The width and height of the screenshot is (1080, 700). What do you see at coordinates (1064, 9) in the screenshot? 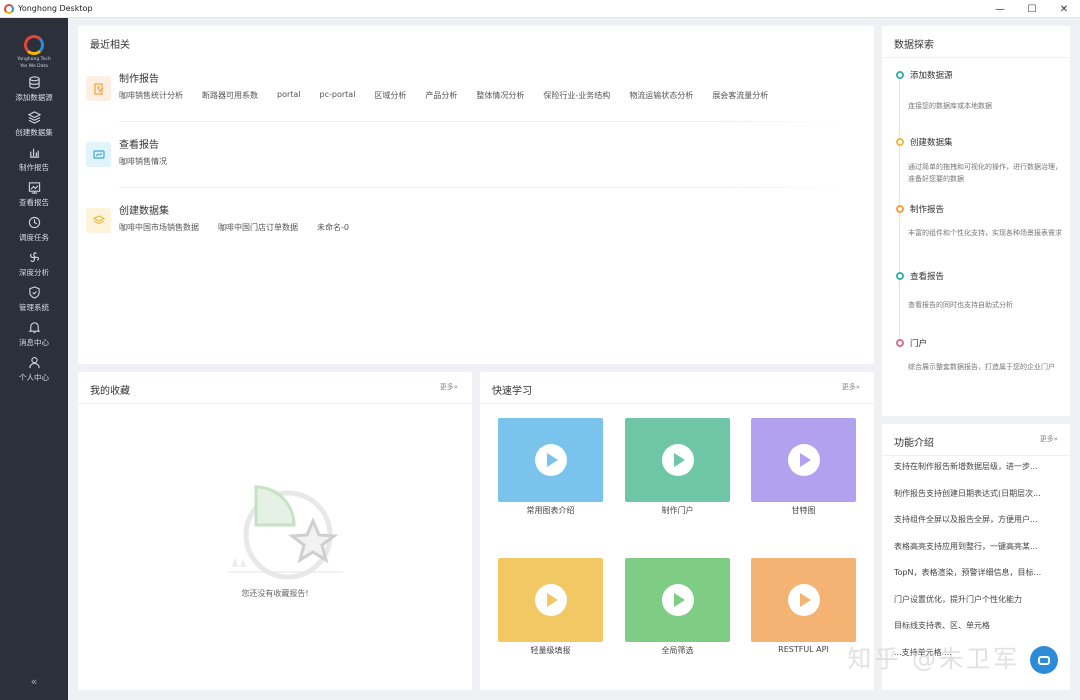
I see `close-button: ✕` at bounding box center [1064, 9].